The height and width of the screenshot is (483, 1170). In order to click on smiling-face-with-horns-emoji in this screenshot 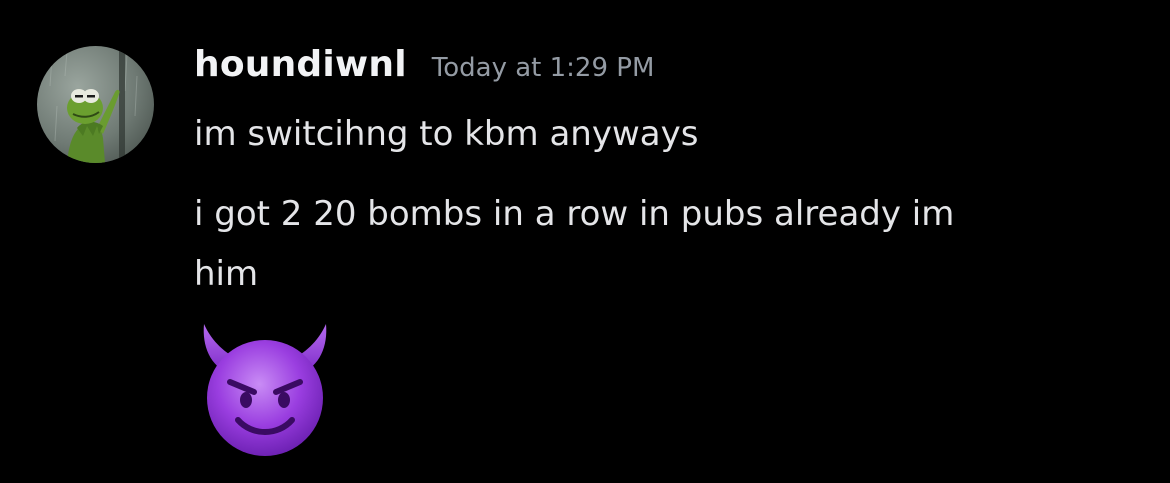, I will do `click(265, 389)`.